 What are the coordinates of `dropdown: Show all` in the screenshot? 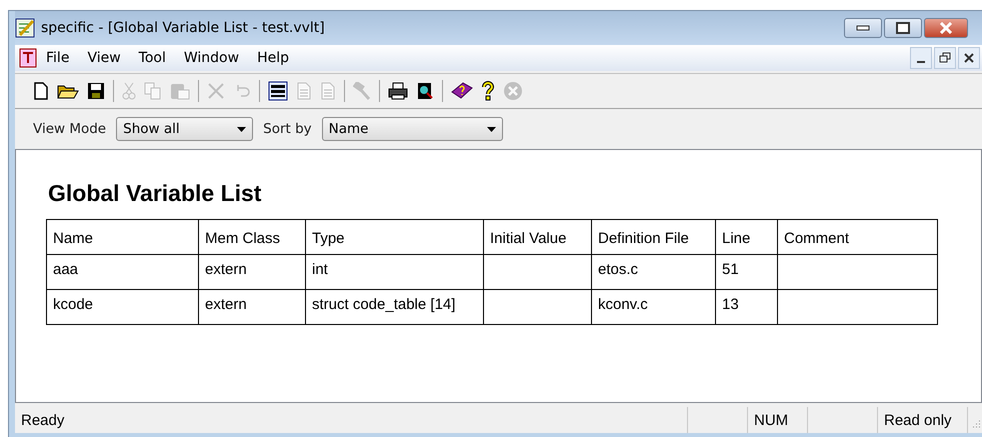 It's located at (185, 129).